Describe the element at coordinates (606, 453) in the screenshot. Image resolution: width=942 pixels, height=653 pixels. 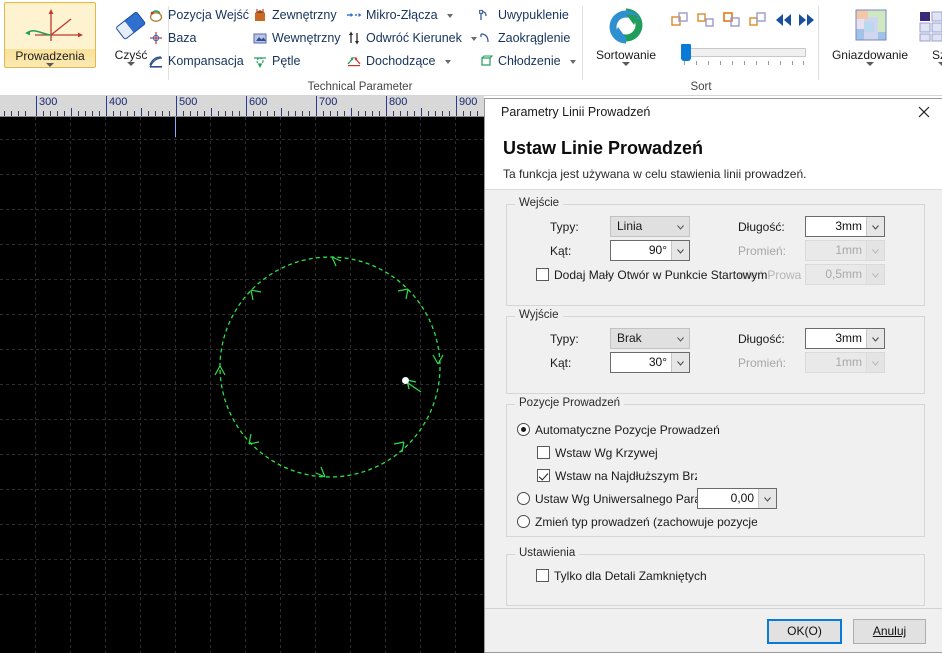
I see `checkbox-wstaw-wg-krzywej-label: Wstaw Wg Krzywej` at that location.